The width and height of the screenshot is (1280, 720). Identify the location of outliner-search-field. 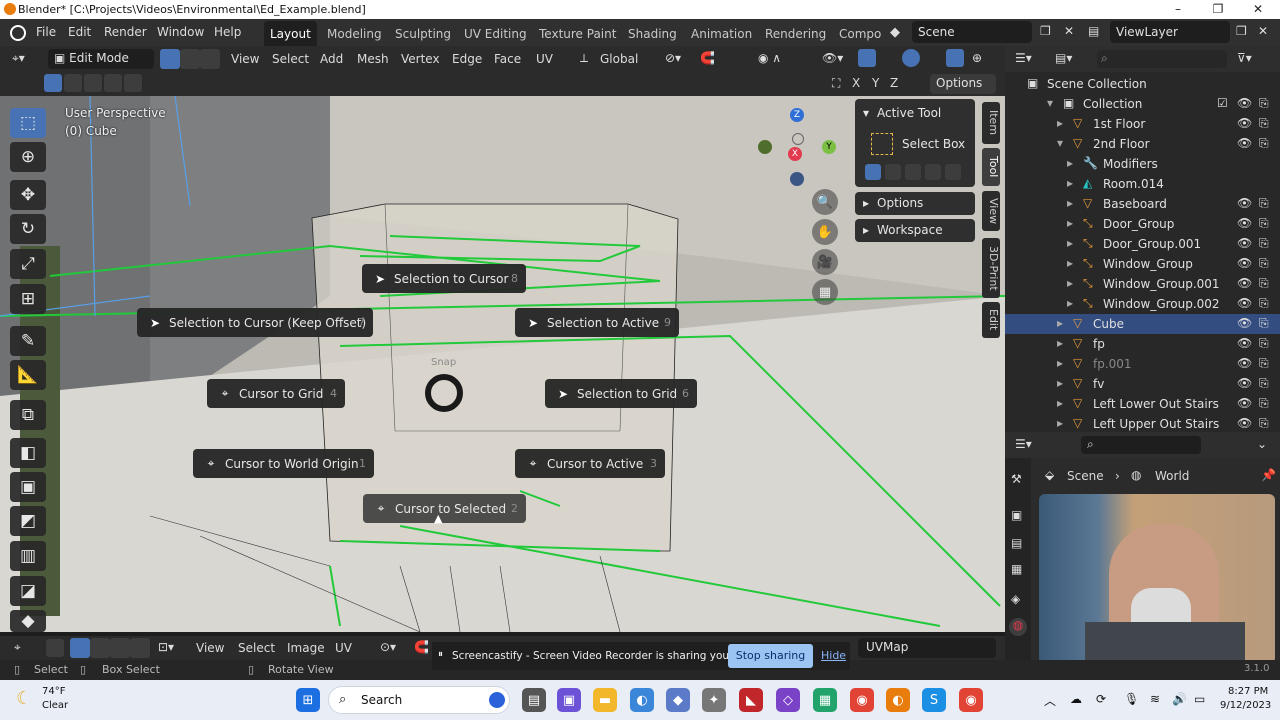
(1162, 59).